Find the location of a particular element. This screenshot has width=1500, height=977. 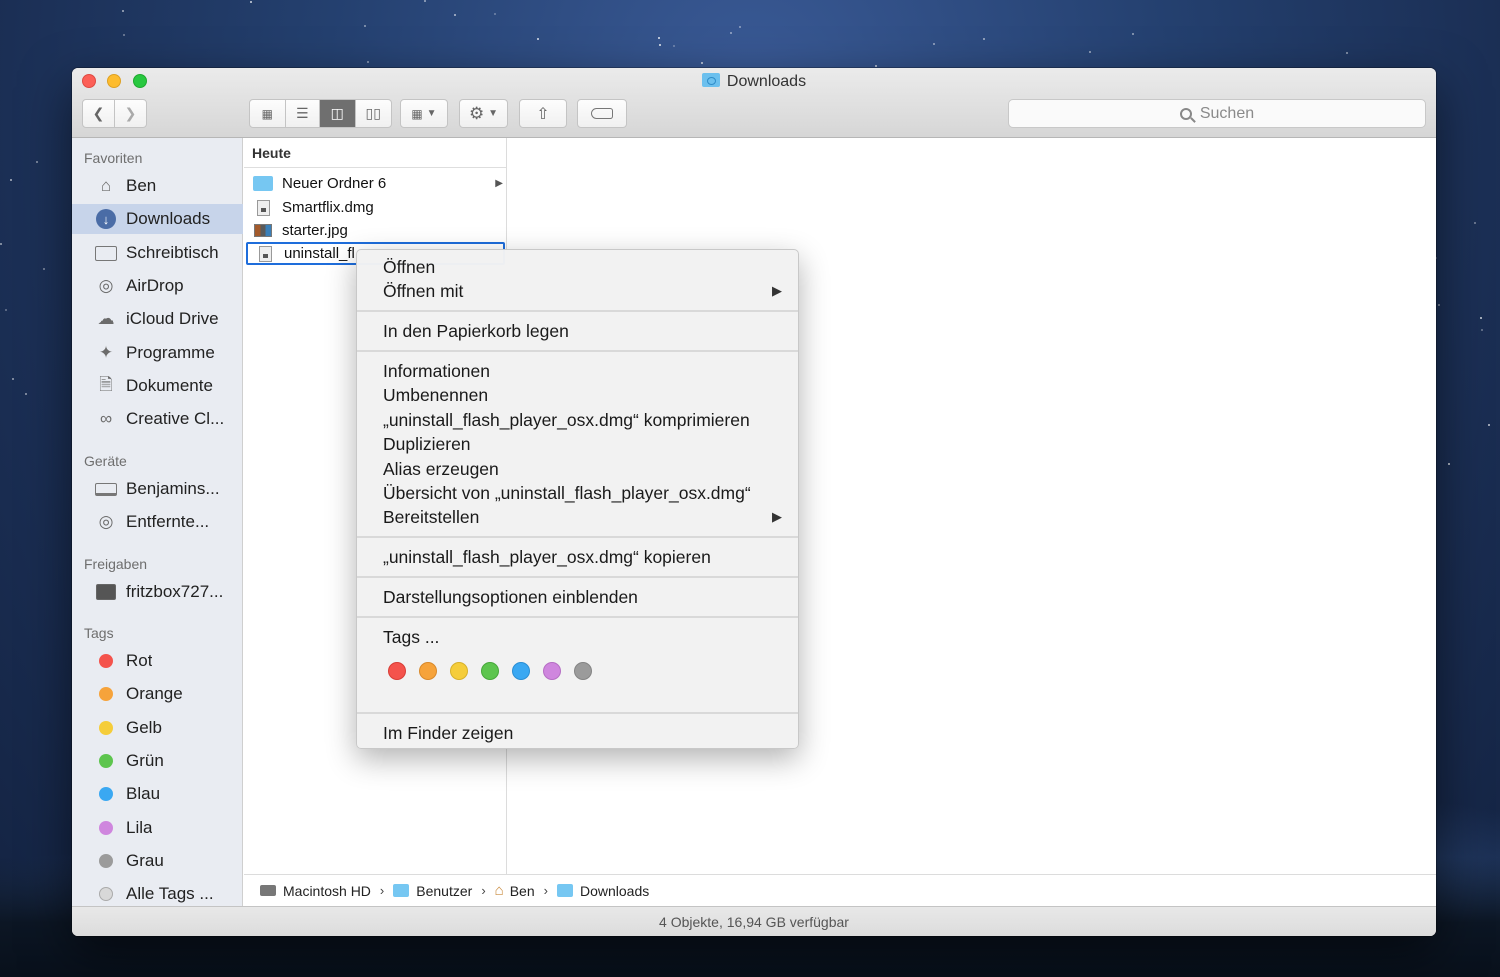

menu-item-view-options: Darstellungsoptionen einblenden is located at coordinates (577, 597).